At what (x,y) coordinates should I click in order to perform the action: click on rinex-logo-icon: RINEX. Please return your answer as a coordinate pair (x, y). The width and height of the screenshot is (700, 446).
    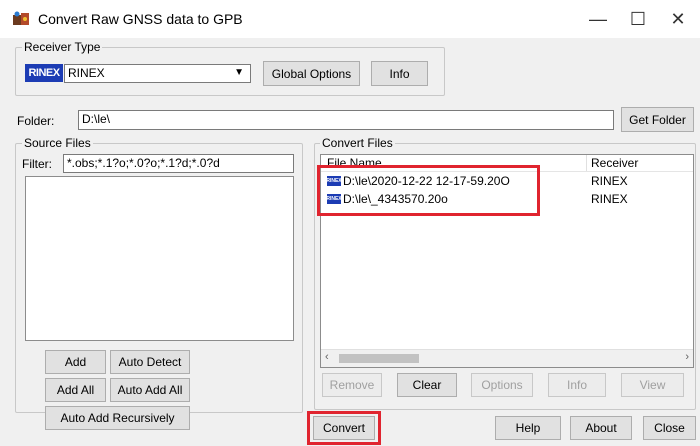
    Looking at the image, I should click on (44, 73).